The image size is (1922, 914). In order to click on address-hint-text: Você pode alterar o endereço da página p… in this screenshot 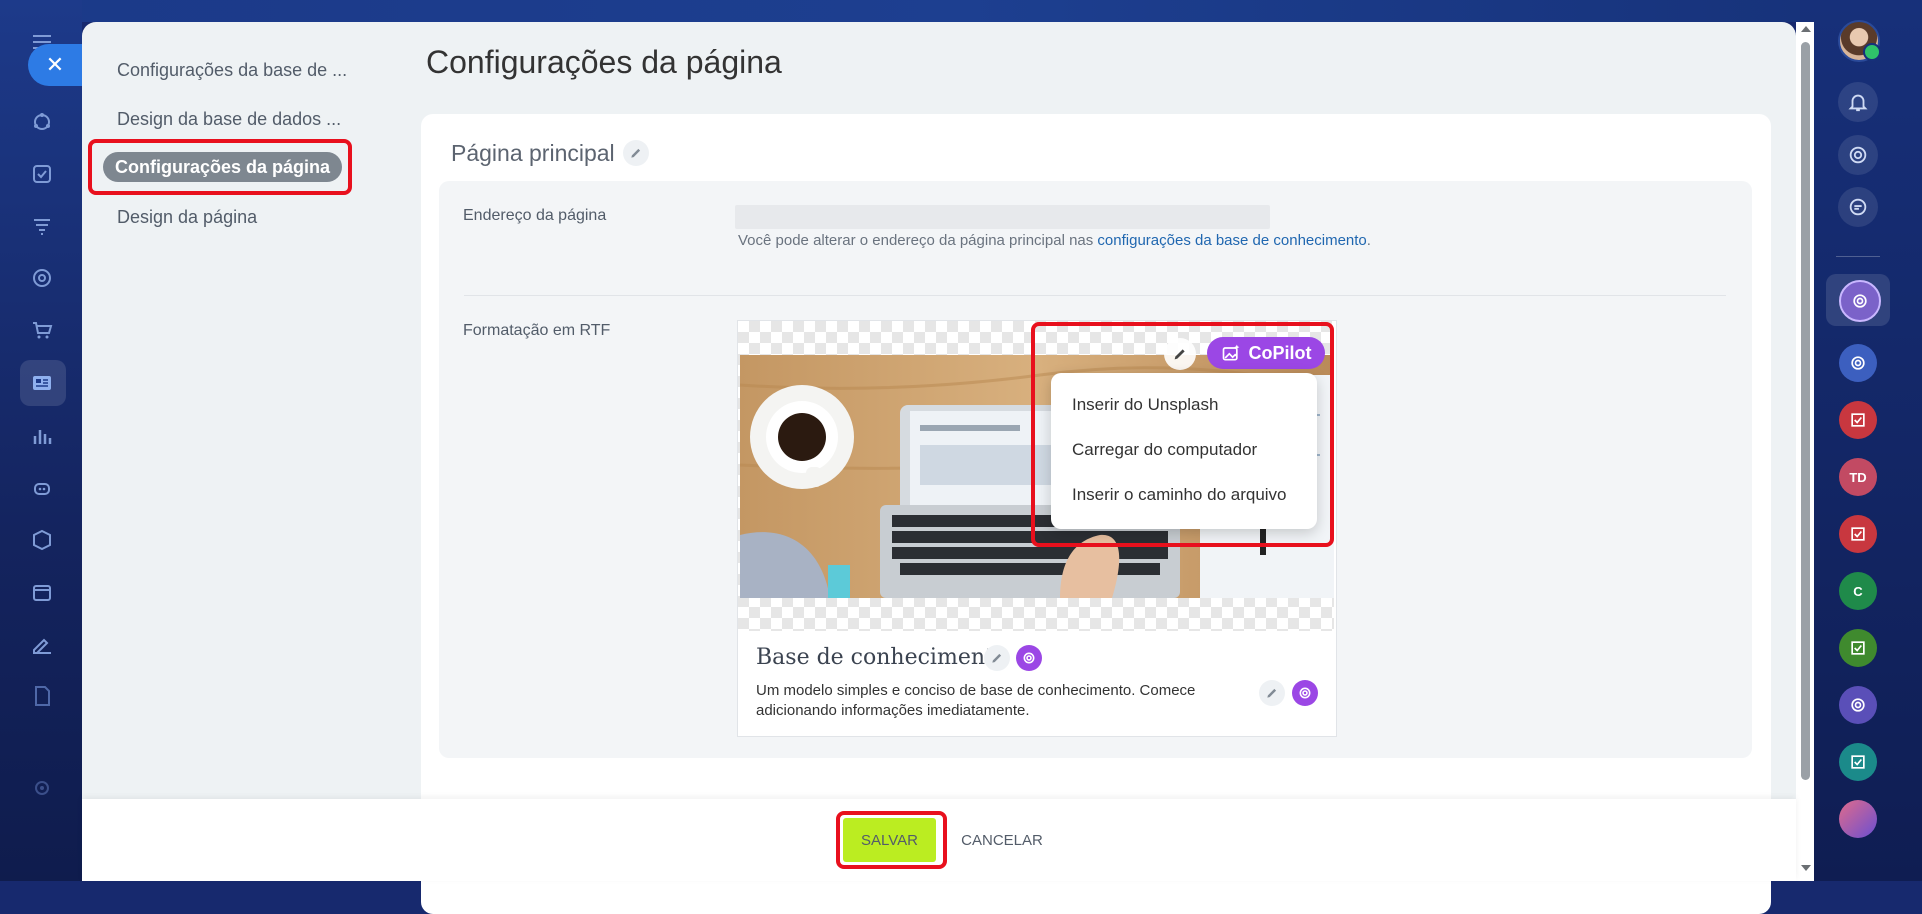, I will do `click(918, 240)`.